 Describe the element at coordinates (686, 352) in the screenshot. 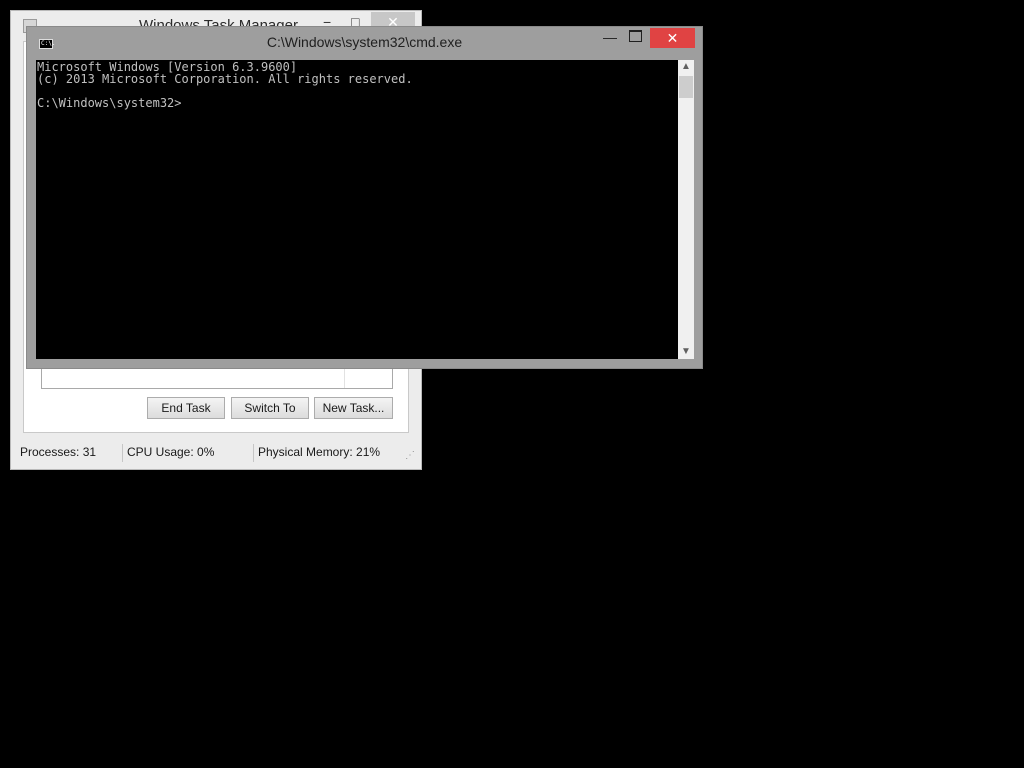

I see `scroll-down-arrow-icon: ▼` at that location.